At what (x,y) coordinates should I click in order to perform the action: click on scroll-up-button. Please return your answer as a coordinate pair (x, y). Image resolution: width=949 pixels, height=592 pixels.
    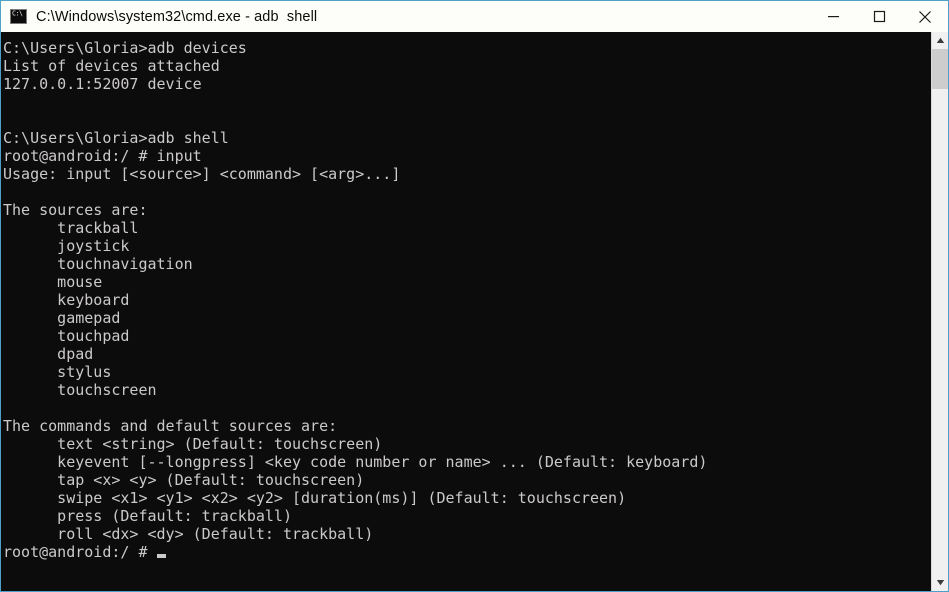
    Looking at the image, I should click on (940, 40).